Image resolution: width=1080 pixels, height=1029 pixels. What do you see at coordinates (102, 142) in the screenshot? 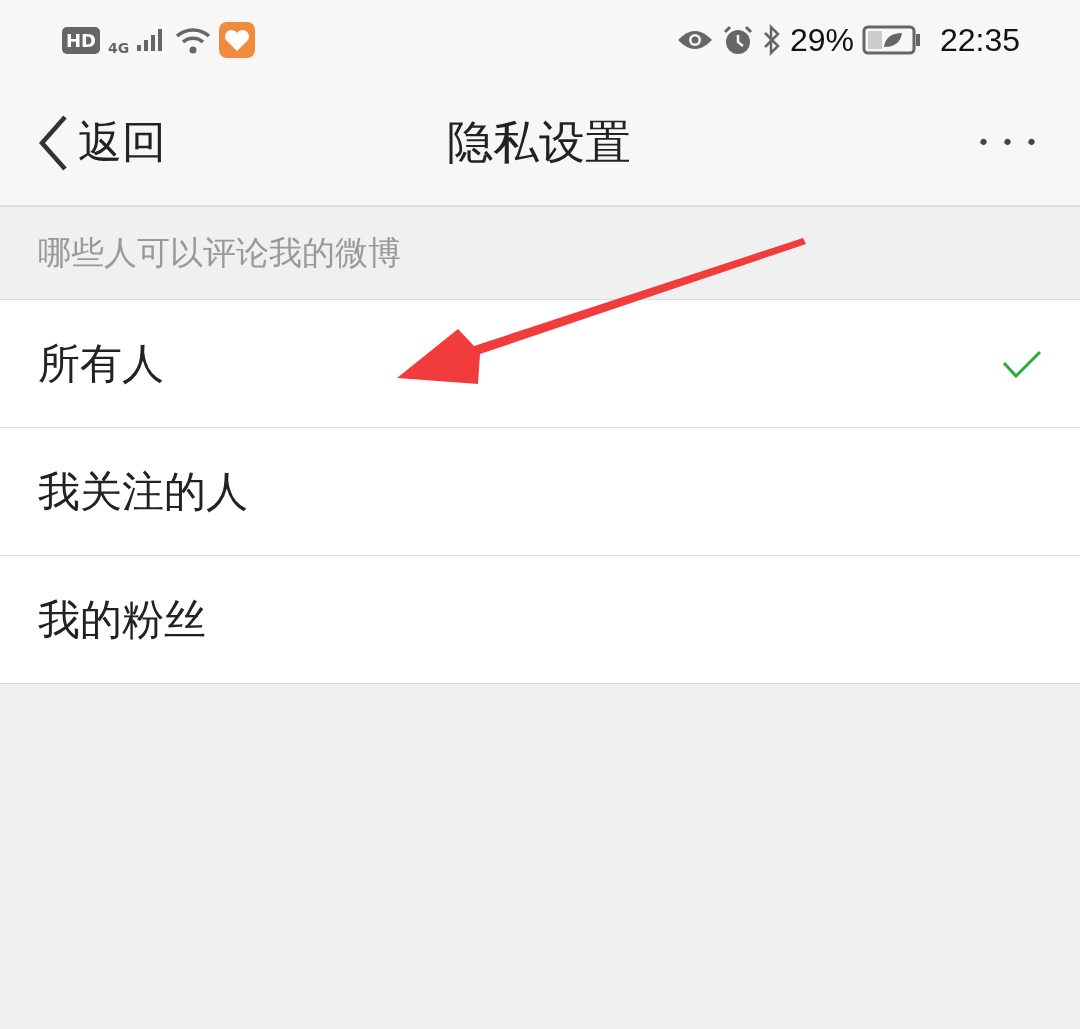
I see `back-button: 返回` at bounding box center [102, 142].